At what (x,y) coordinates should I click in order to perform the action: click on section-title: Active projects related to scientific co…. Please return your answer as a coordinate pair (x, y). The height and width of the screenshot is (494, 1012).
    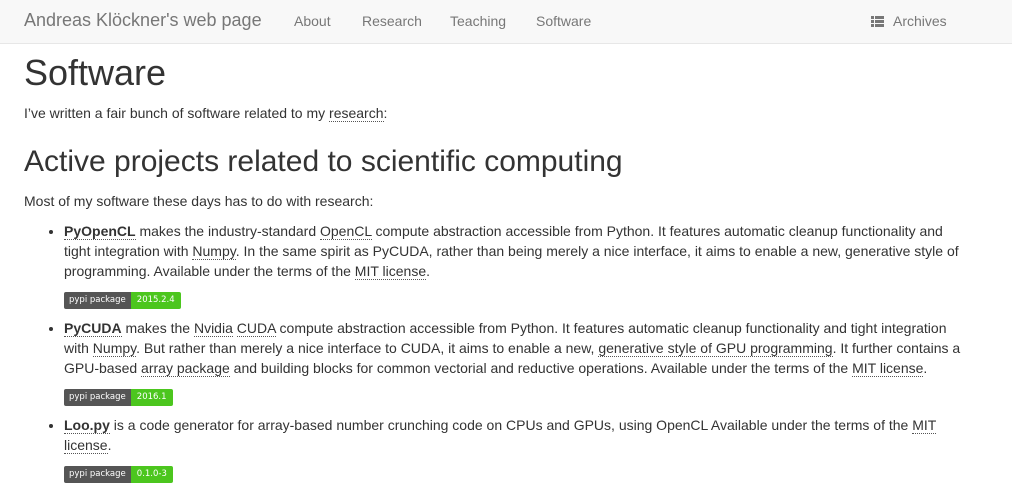
    Looking at the image, I should click on (323, 161).